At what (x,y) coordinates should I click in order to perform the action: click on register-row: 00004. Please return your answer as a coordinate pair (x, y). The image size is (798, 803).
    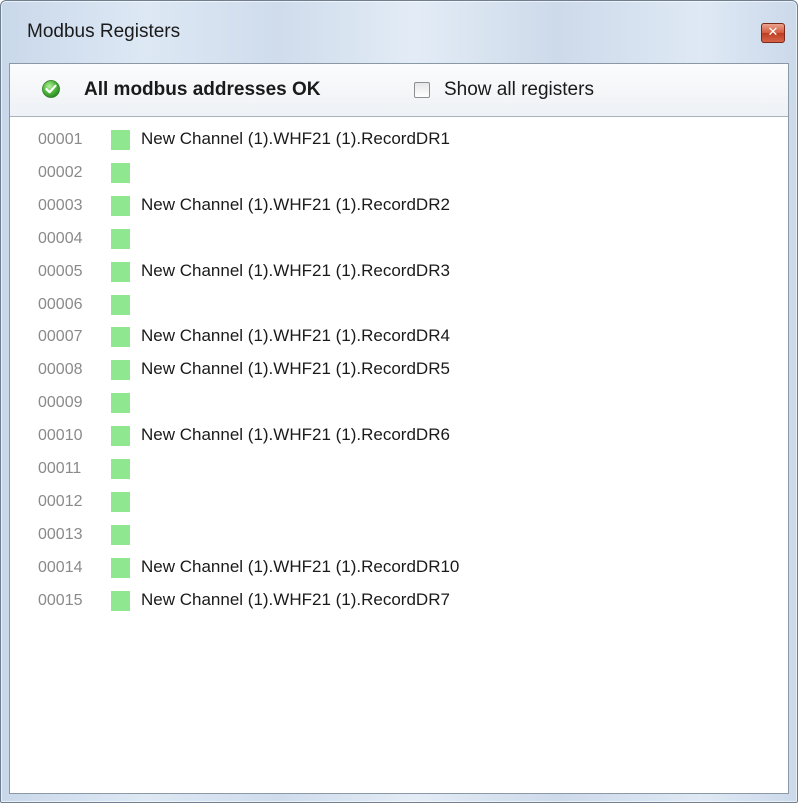
    Looking at the image, I should click on (399, 239).